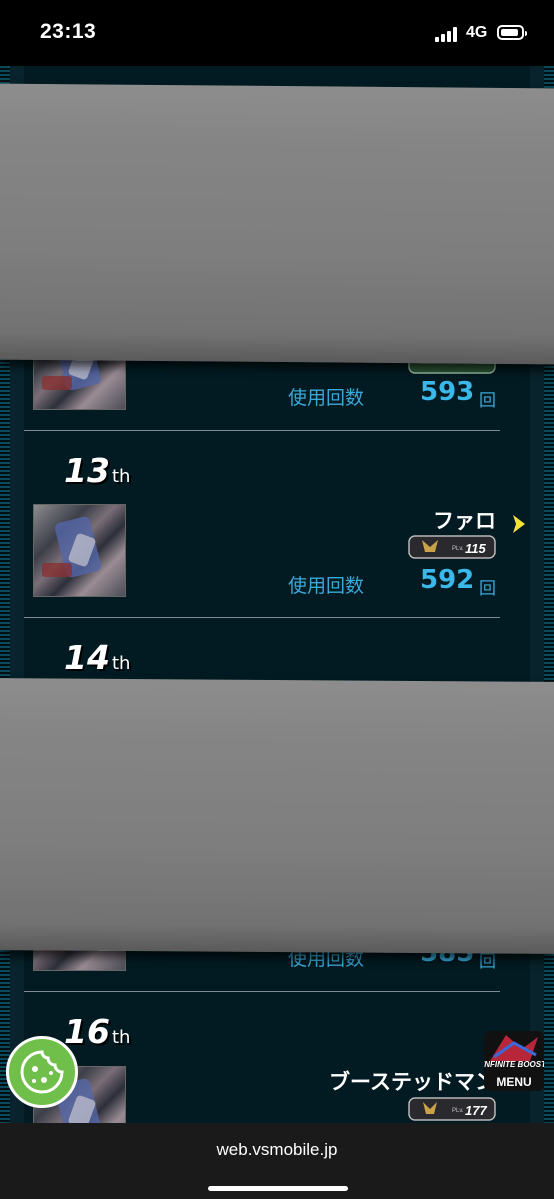 This screenshot has width=554, height=1199. I want to click on network-type: 4G, so click(477, 32).